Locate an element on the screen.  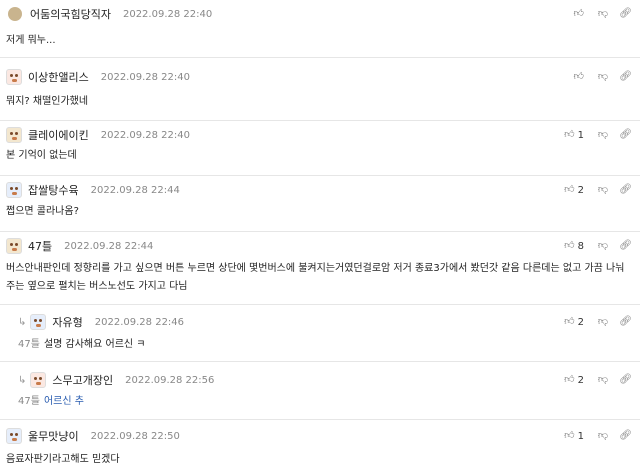
comment-body: 뭐지? 채떨인가했네 is located at coordinates (47, 101).